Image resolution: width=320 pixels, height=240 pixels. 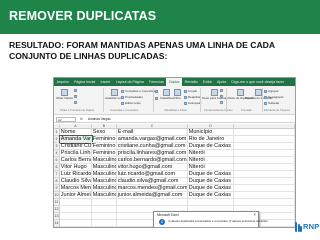 What do you see at coordinates (129, 82) in the screenshot?
I see `tab-layout: Layout da Página` at bounding box center [129, 82].